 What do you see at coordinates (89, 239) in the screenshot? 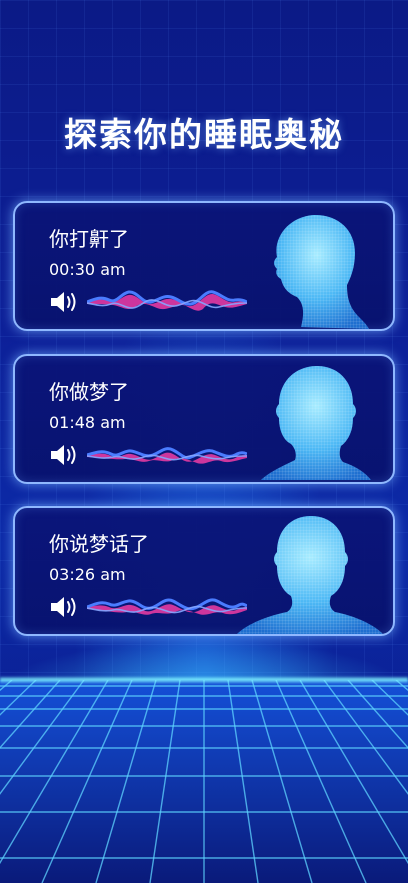
I see `card-label: 你打鼾了` at bounding box center [89, 239].